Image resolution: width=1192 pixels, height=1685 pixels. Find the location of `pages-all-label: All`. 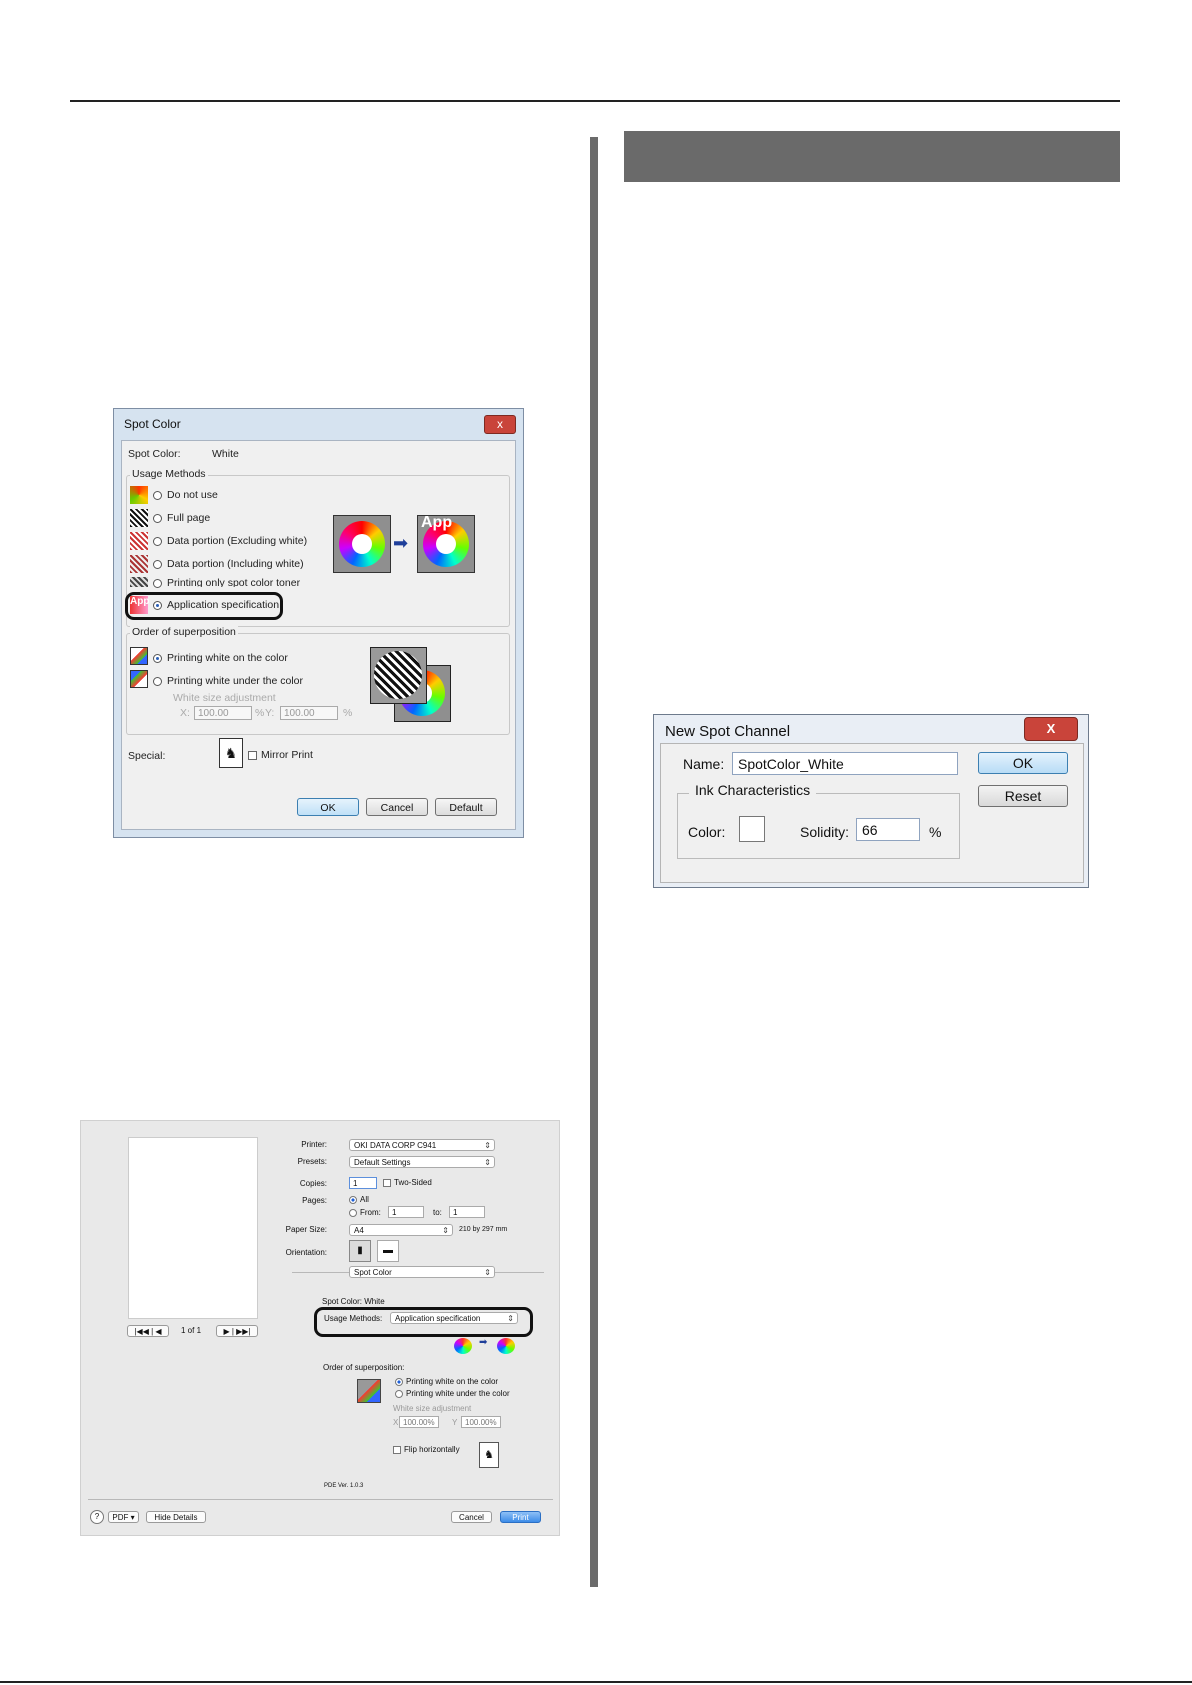

pages-all-label: All is located at coordinates (364, 1199).